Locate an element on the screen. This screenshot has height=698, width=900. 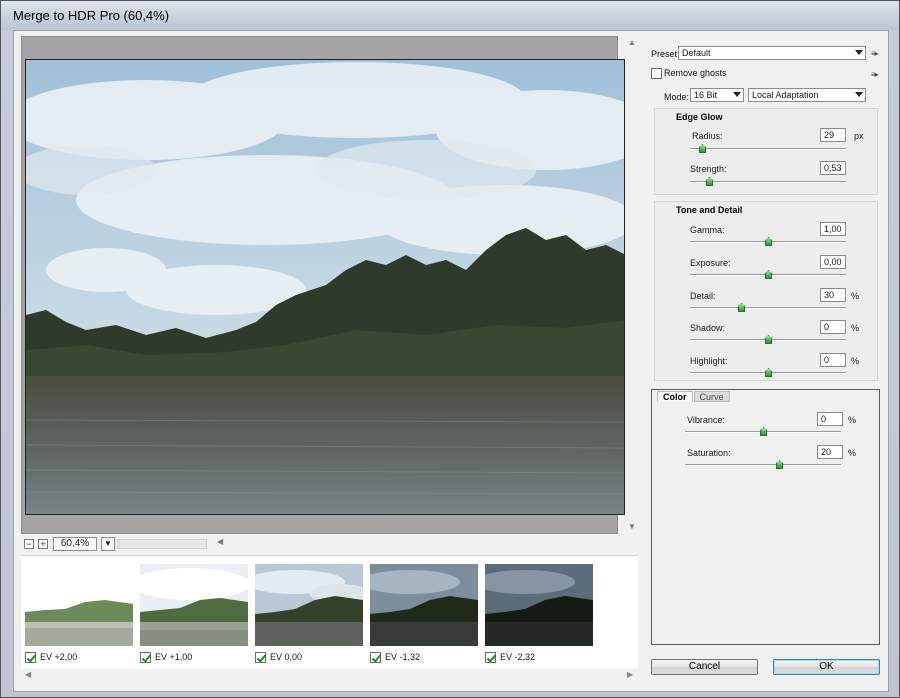
radius-unit: px is located at coordinates (859, 136).